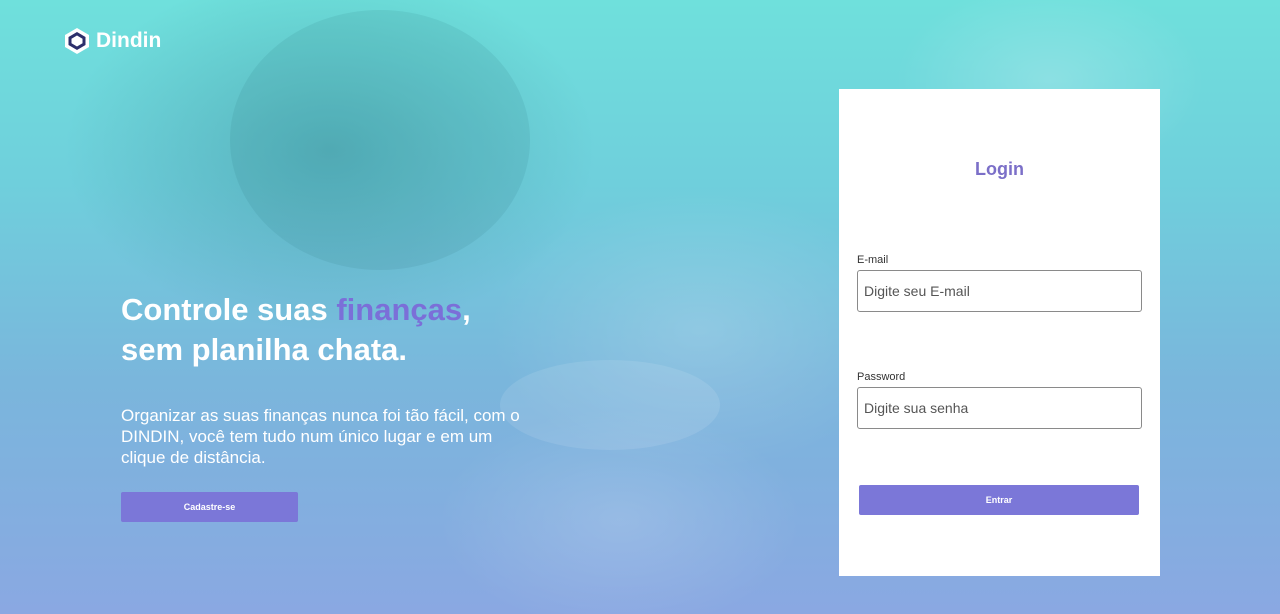 This screenshot has height=614, width=1280. I want to click on hero-title-line2: sem planilha chata., so click(264, 349).